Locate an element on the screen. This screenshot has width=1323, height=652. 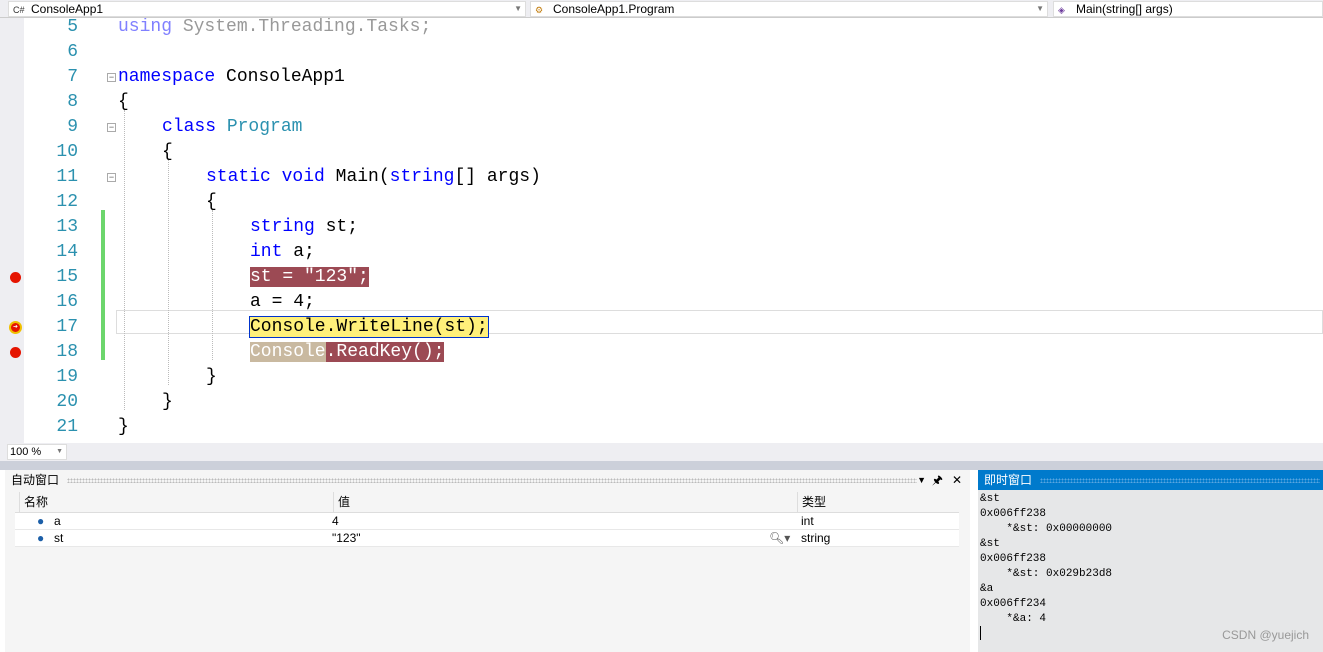
code-line: 19} is located at coordinates (661, 377).